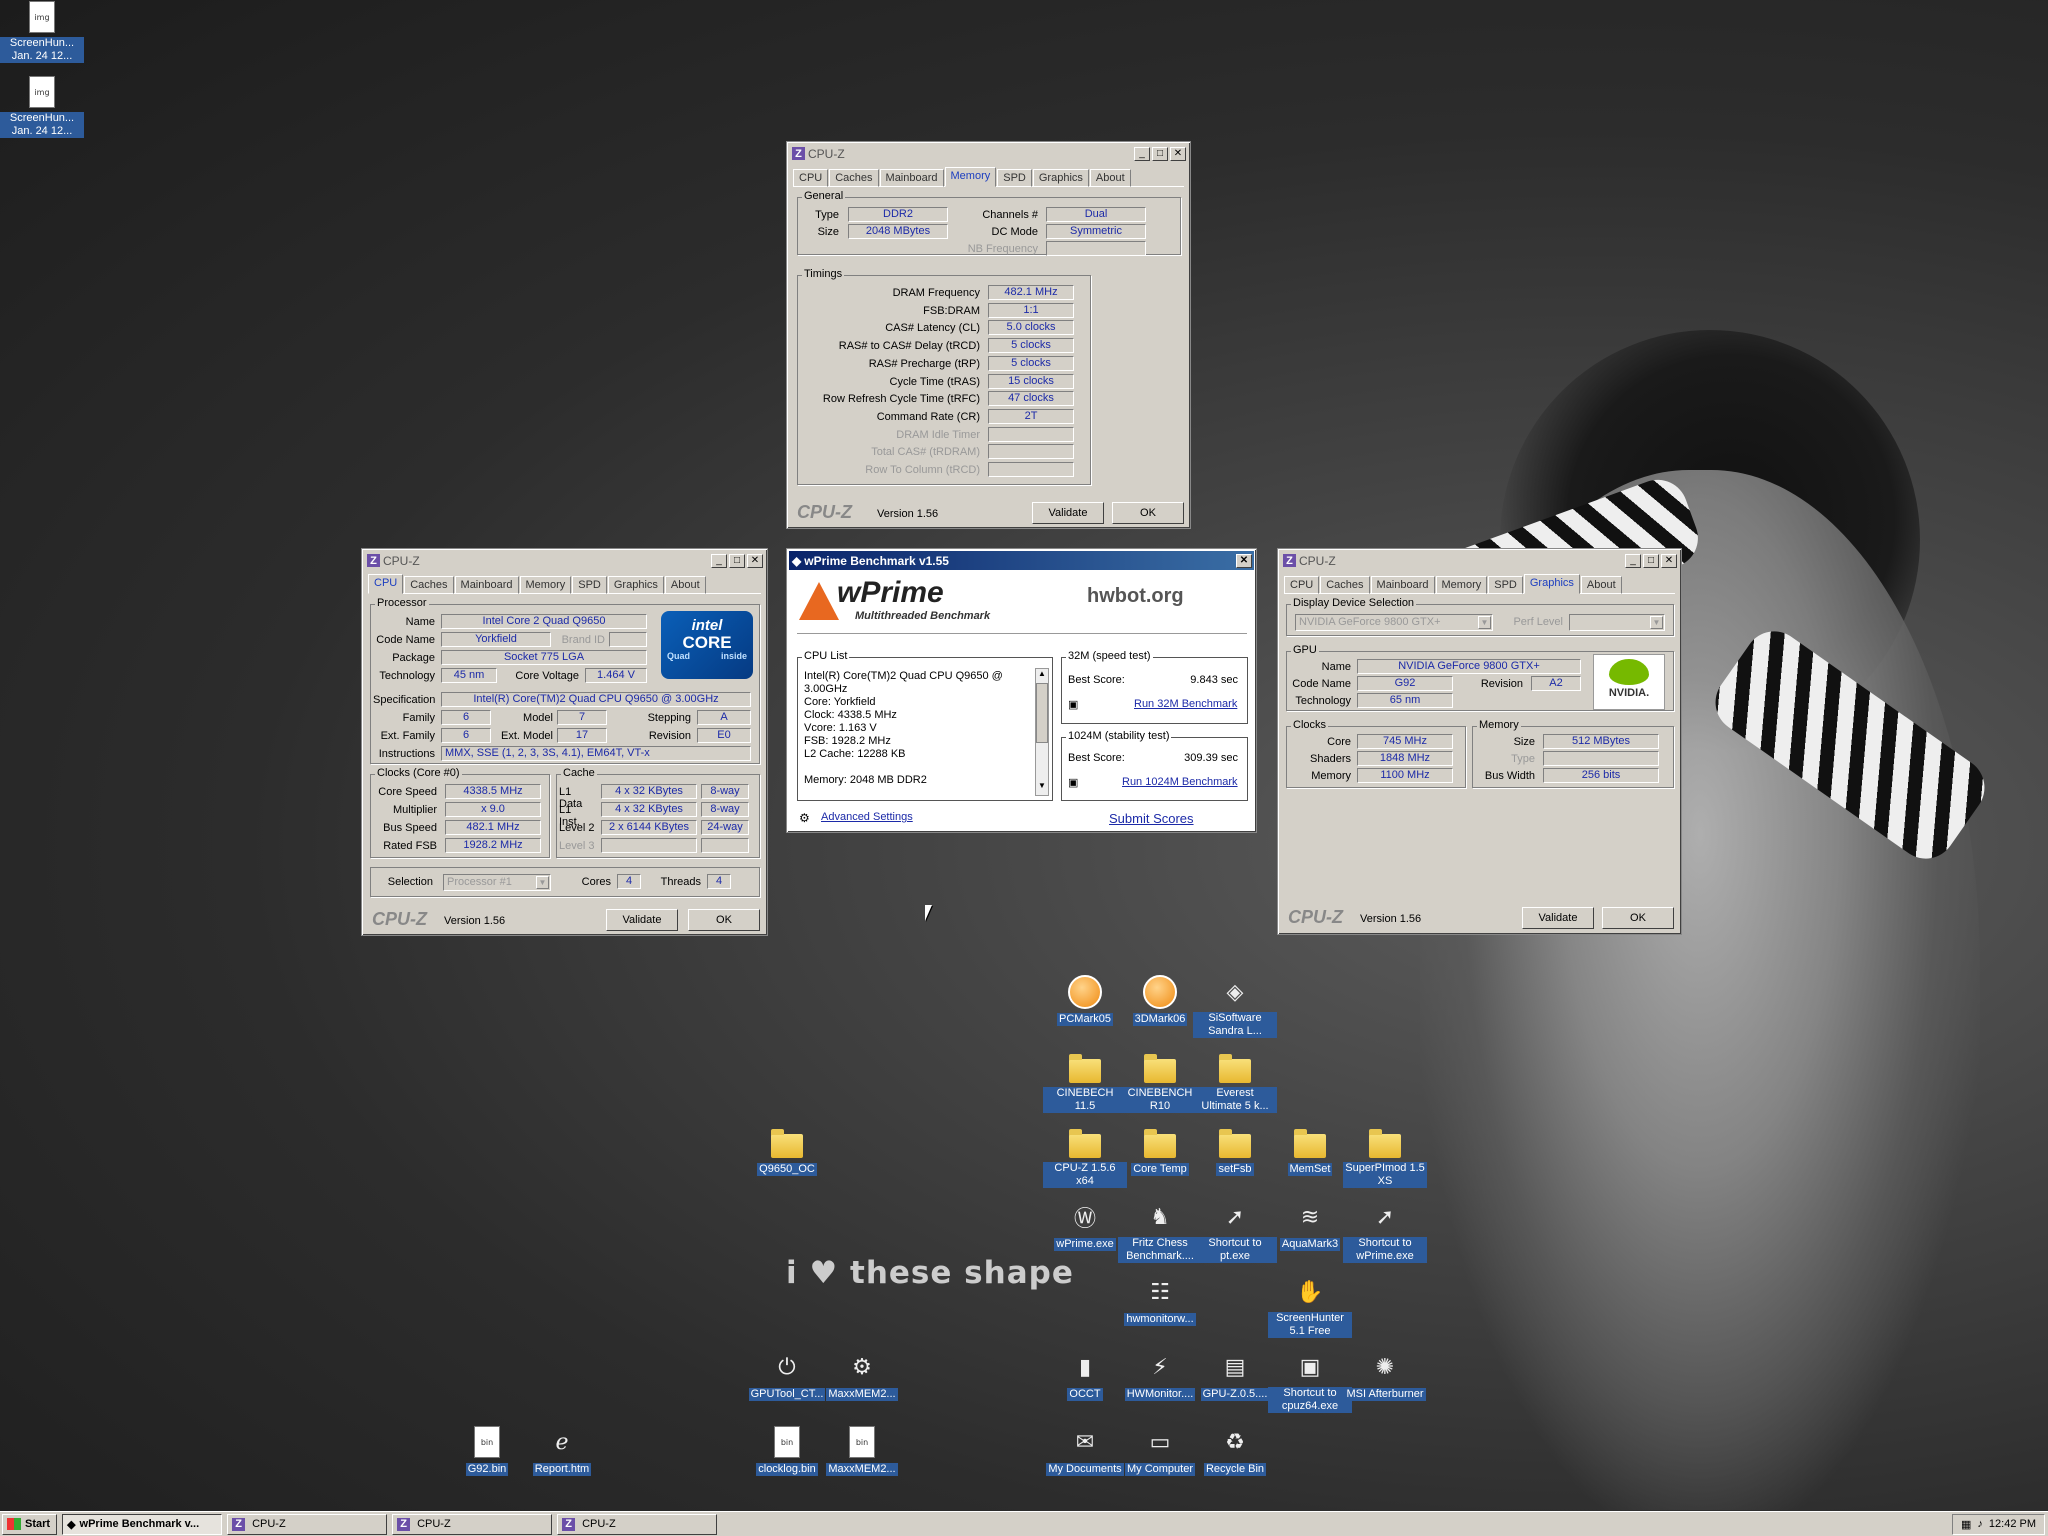 This screenshot has width=2048, height=1536. Describe the element at coordinates (1617, 622) in the screenshot. I see `perf-level-combo: ▼` at that location.